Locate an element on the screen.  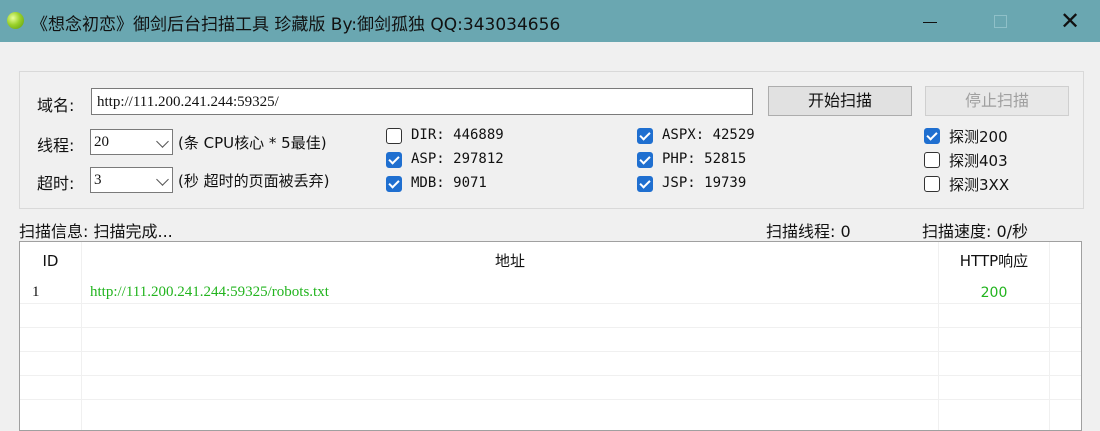
php-checkbox is located at coordinates (645, 160).